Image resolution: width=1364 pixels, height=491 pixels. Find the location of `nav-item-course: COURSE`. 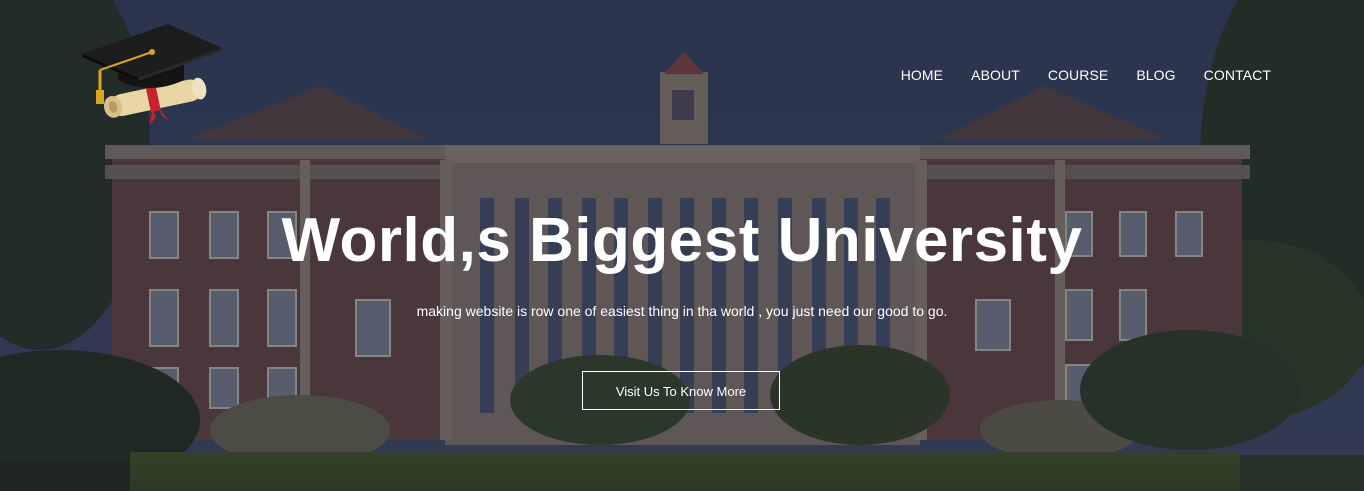

nav-item-course: COURSE is located at coordinates (1078, 75).